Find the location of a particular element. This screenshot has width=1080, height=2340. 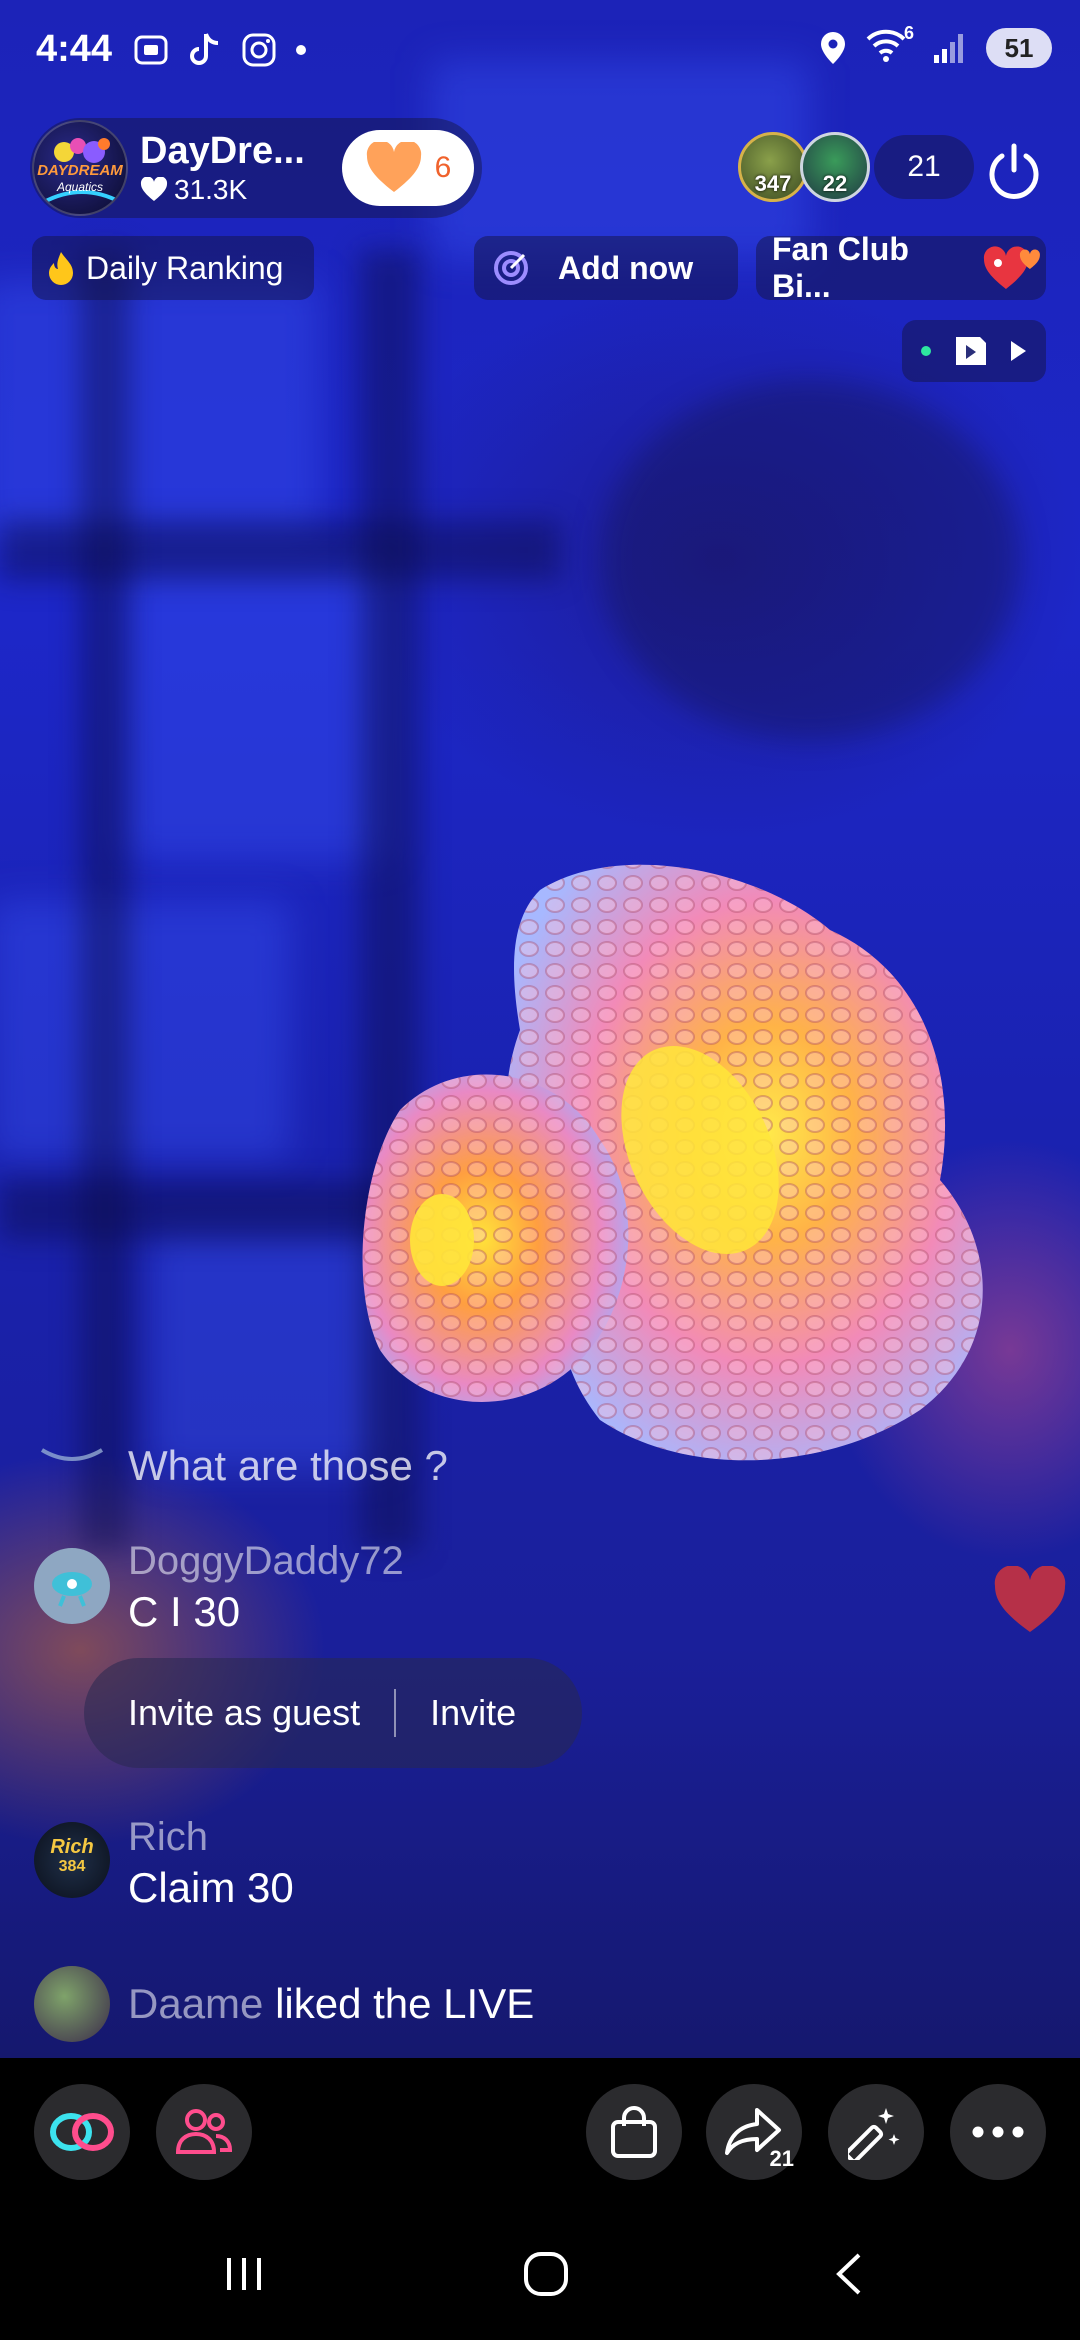

daily-ranking-chip: Daily Ranking is located at coordinates (173, 268).